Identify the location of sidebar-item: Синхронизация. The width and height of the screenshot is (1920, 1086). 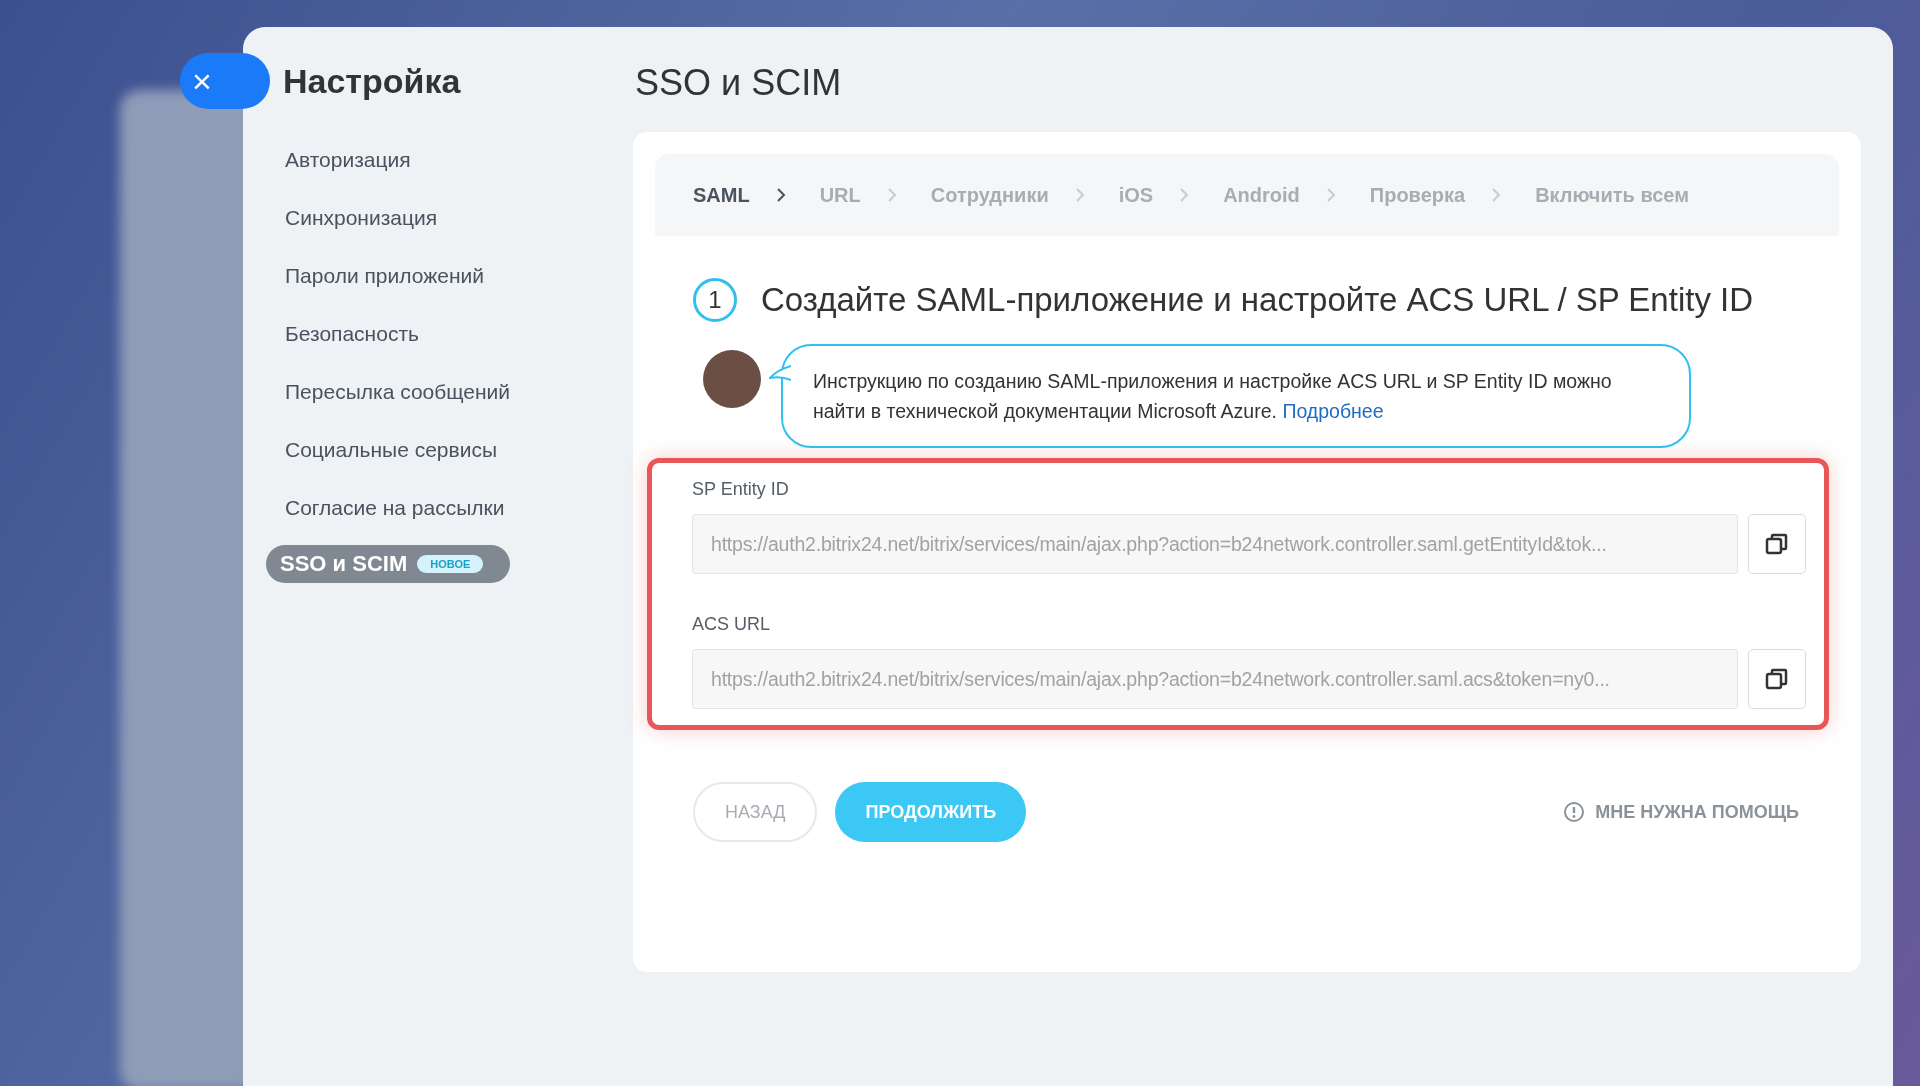
(458, 218).